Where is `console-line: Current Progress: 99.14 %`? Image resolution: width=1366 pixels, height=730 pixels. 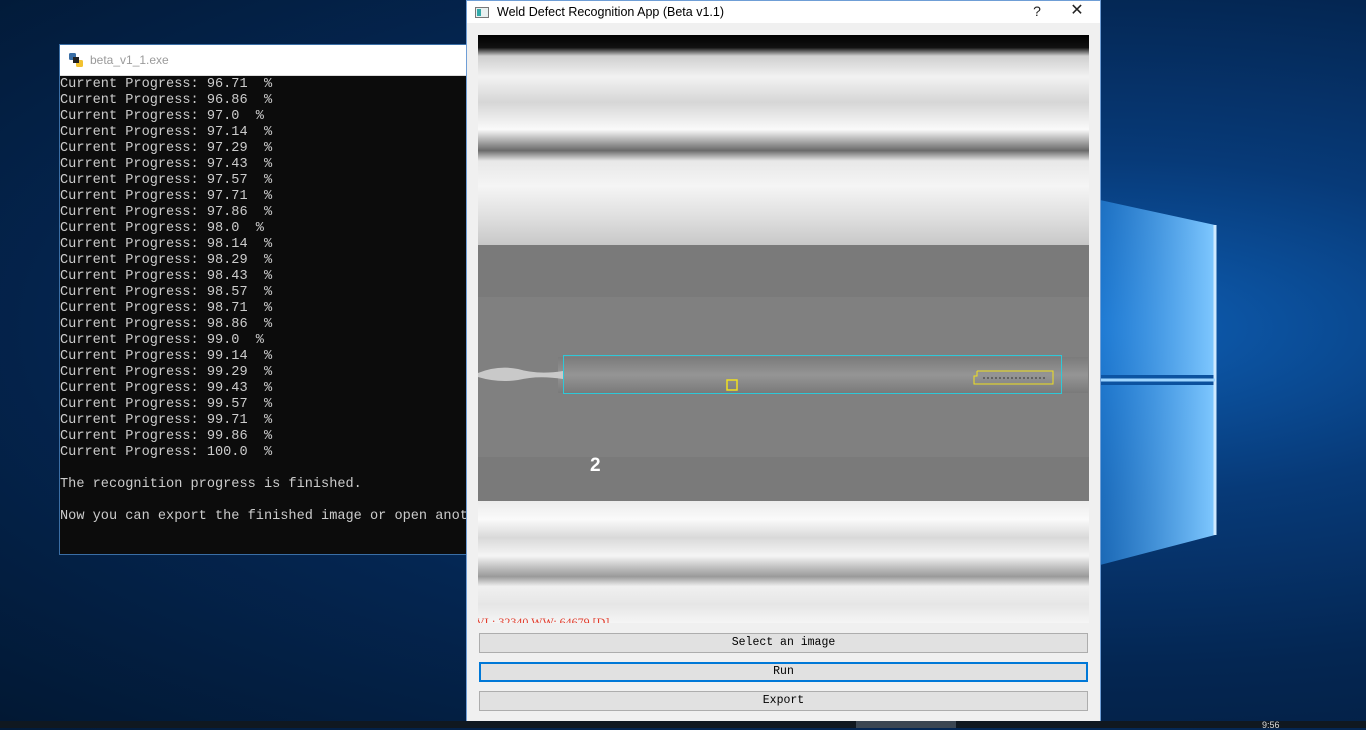 console-line: Current Progress: 99.14 % is located at coordinates (166, 356).